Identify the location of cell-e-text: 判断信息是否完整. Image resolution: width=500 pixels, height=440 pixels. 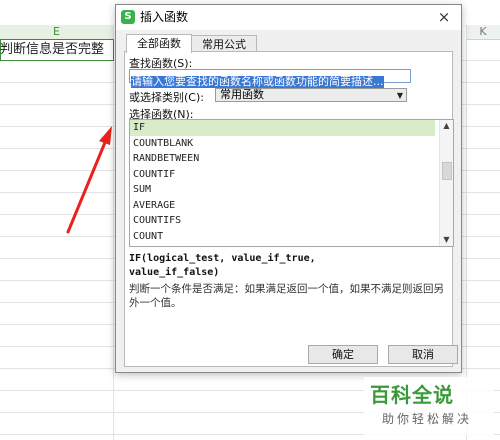
(56, 50).